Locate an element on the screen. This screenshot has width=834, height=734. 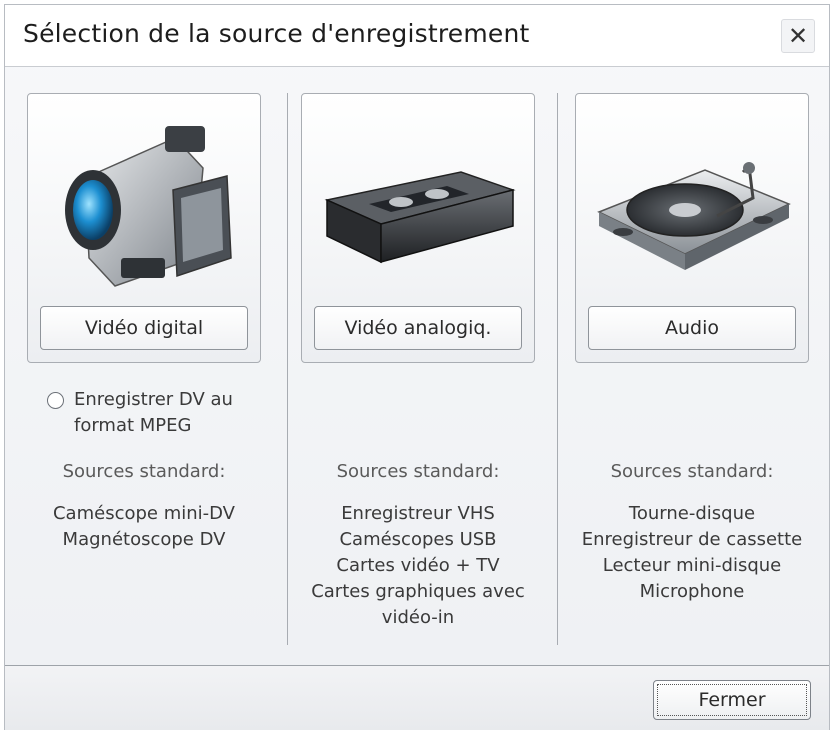
vhs-cassette-icon is located at coordinates (420, 217).